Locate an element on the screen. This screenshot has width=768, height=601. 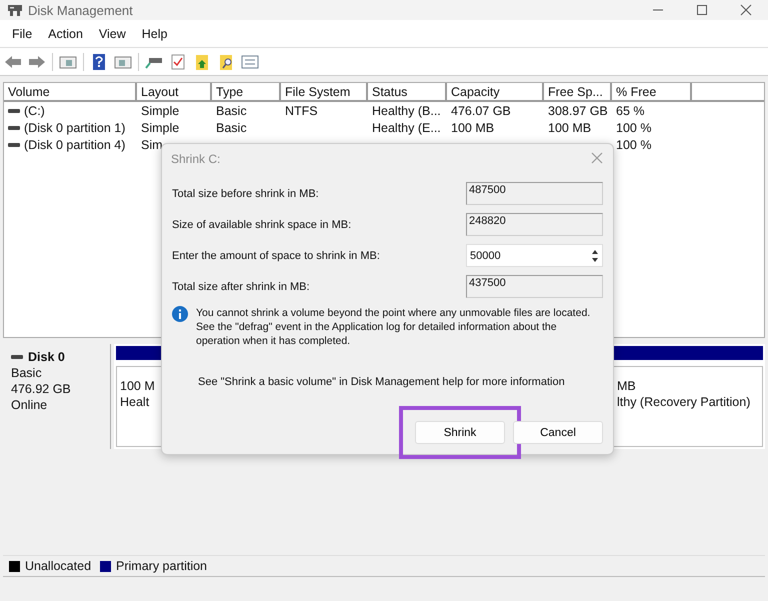
disk-type: Basic is located at coordinates (27, 373).